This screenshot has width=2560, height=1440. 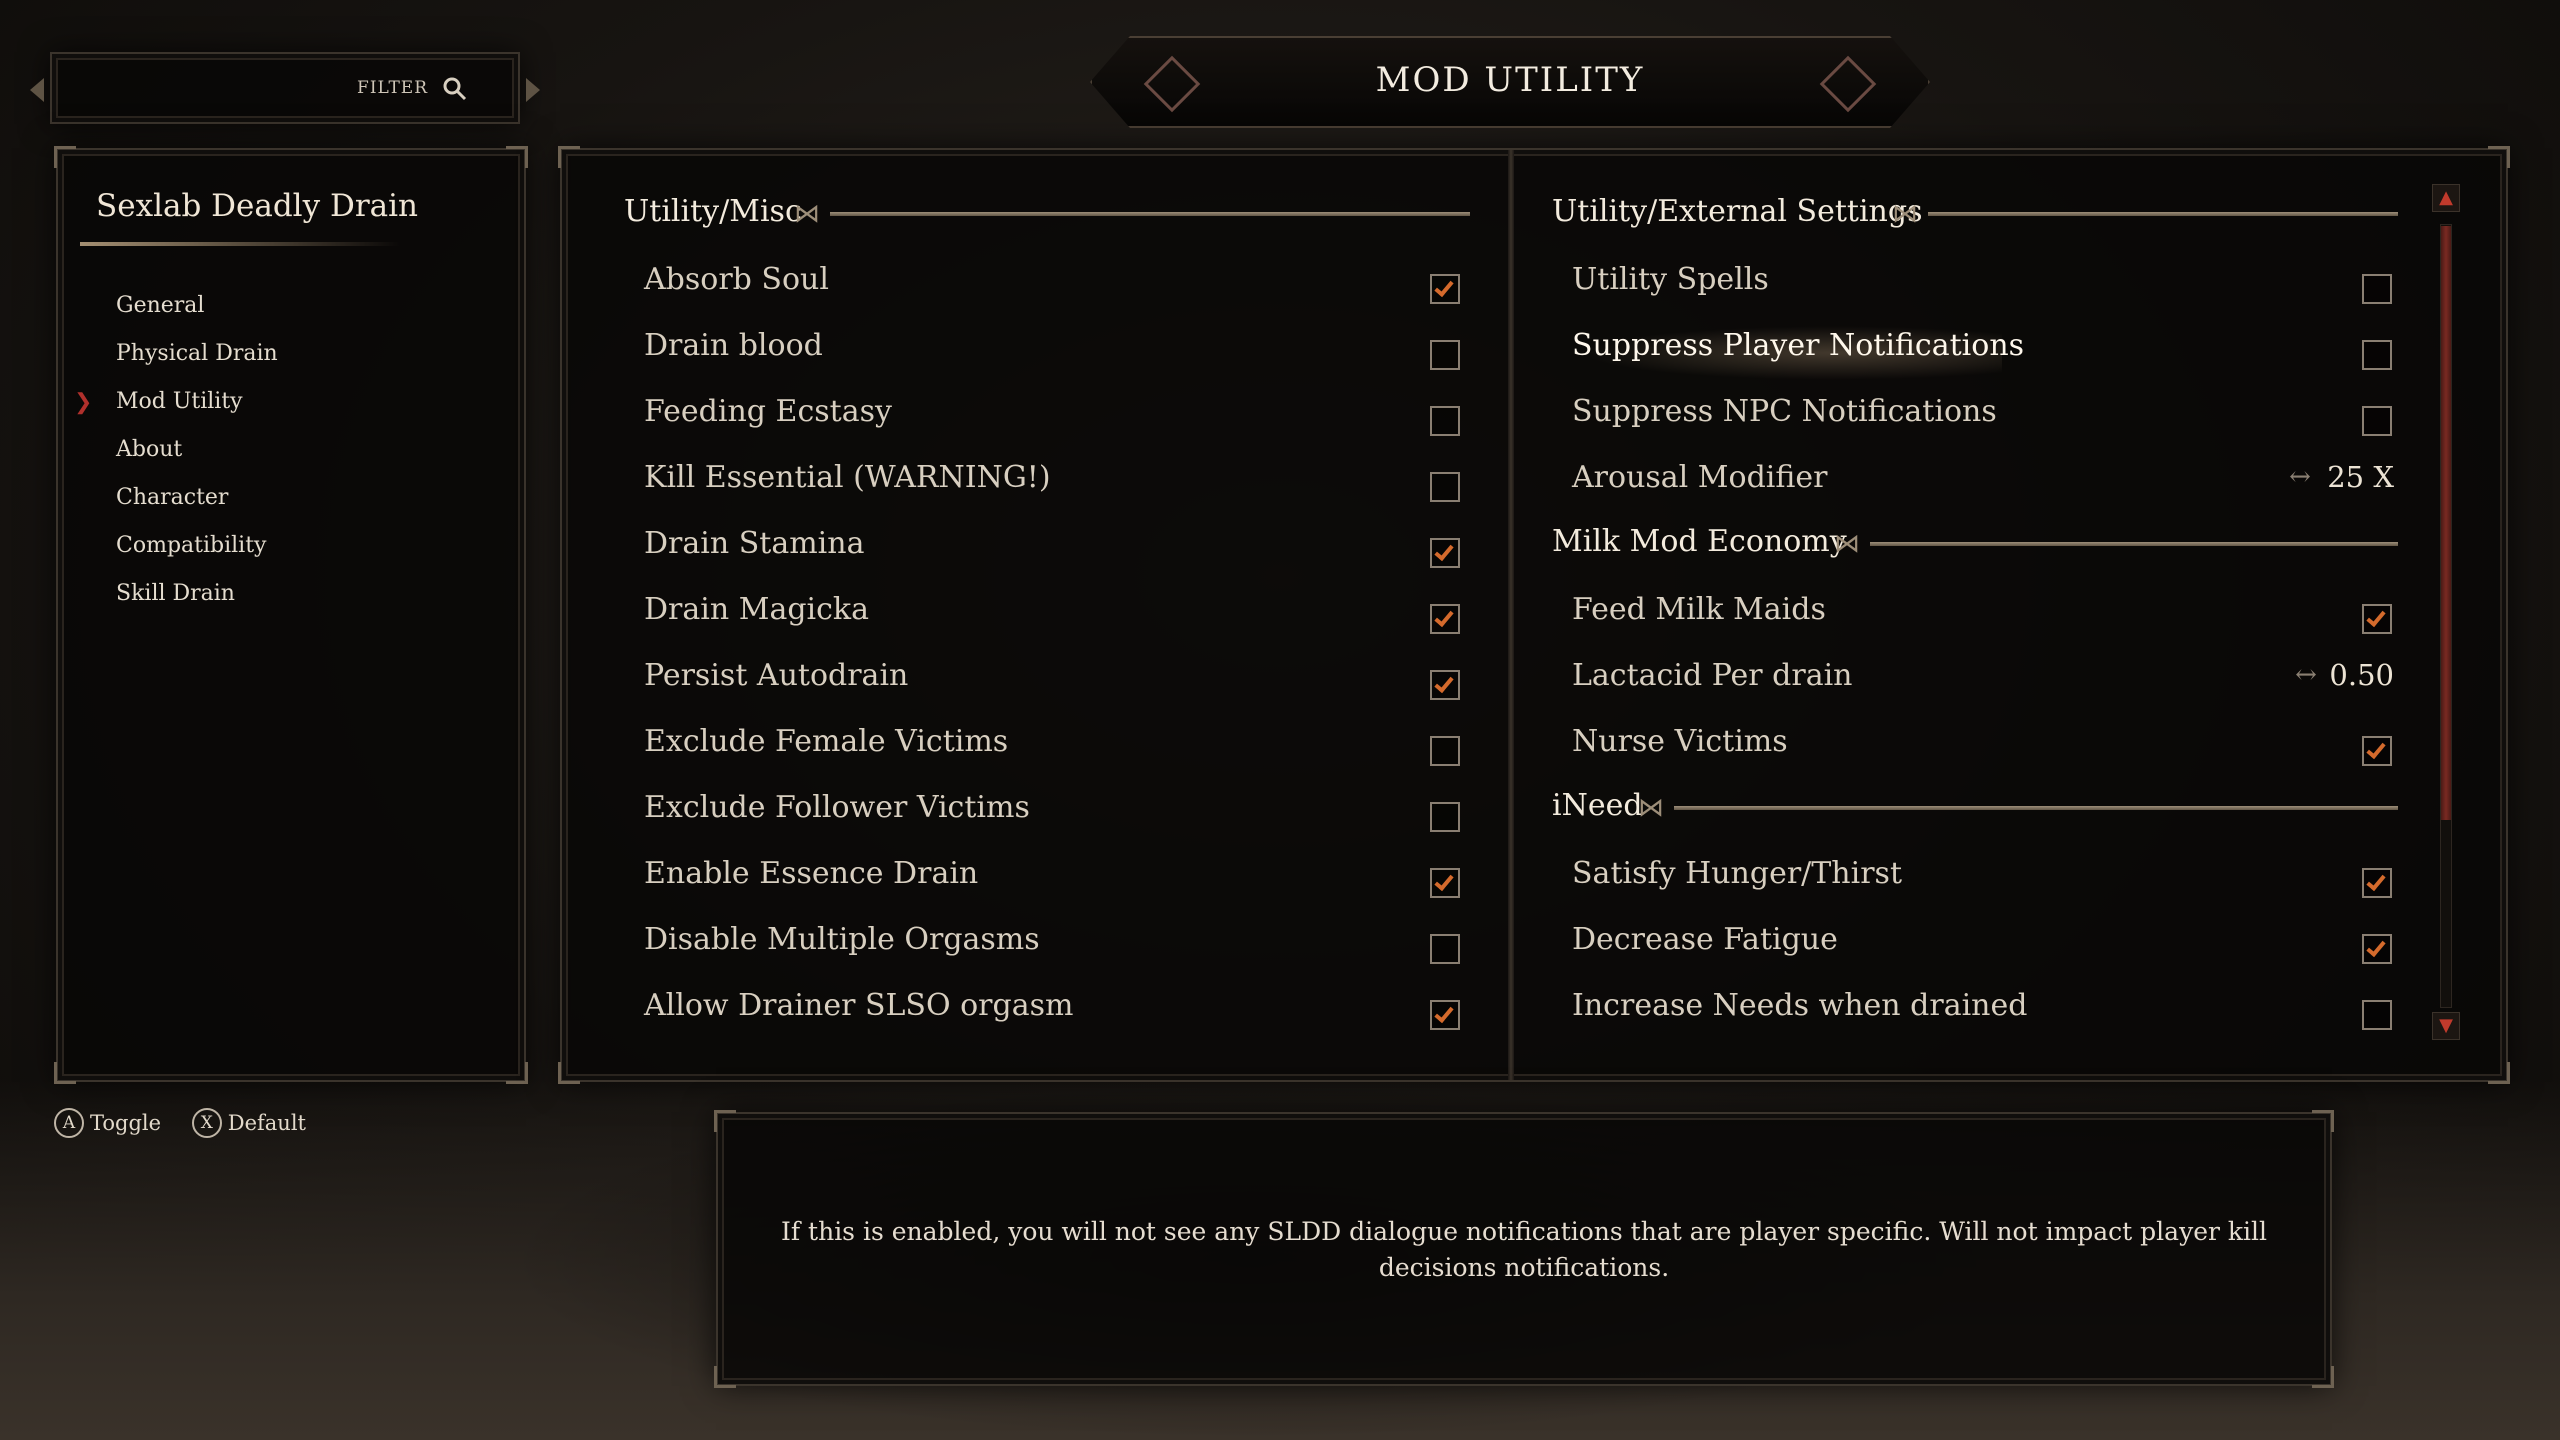 I want to click on option-suppress-player-notifications: Suppress Player Notifications, so click(x=1798, y=345).